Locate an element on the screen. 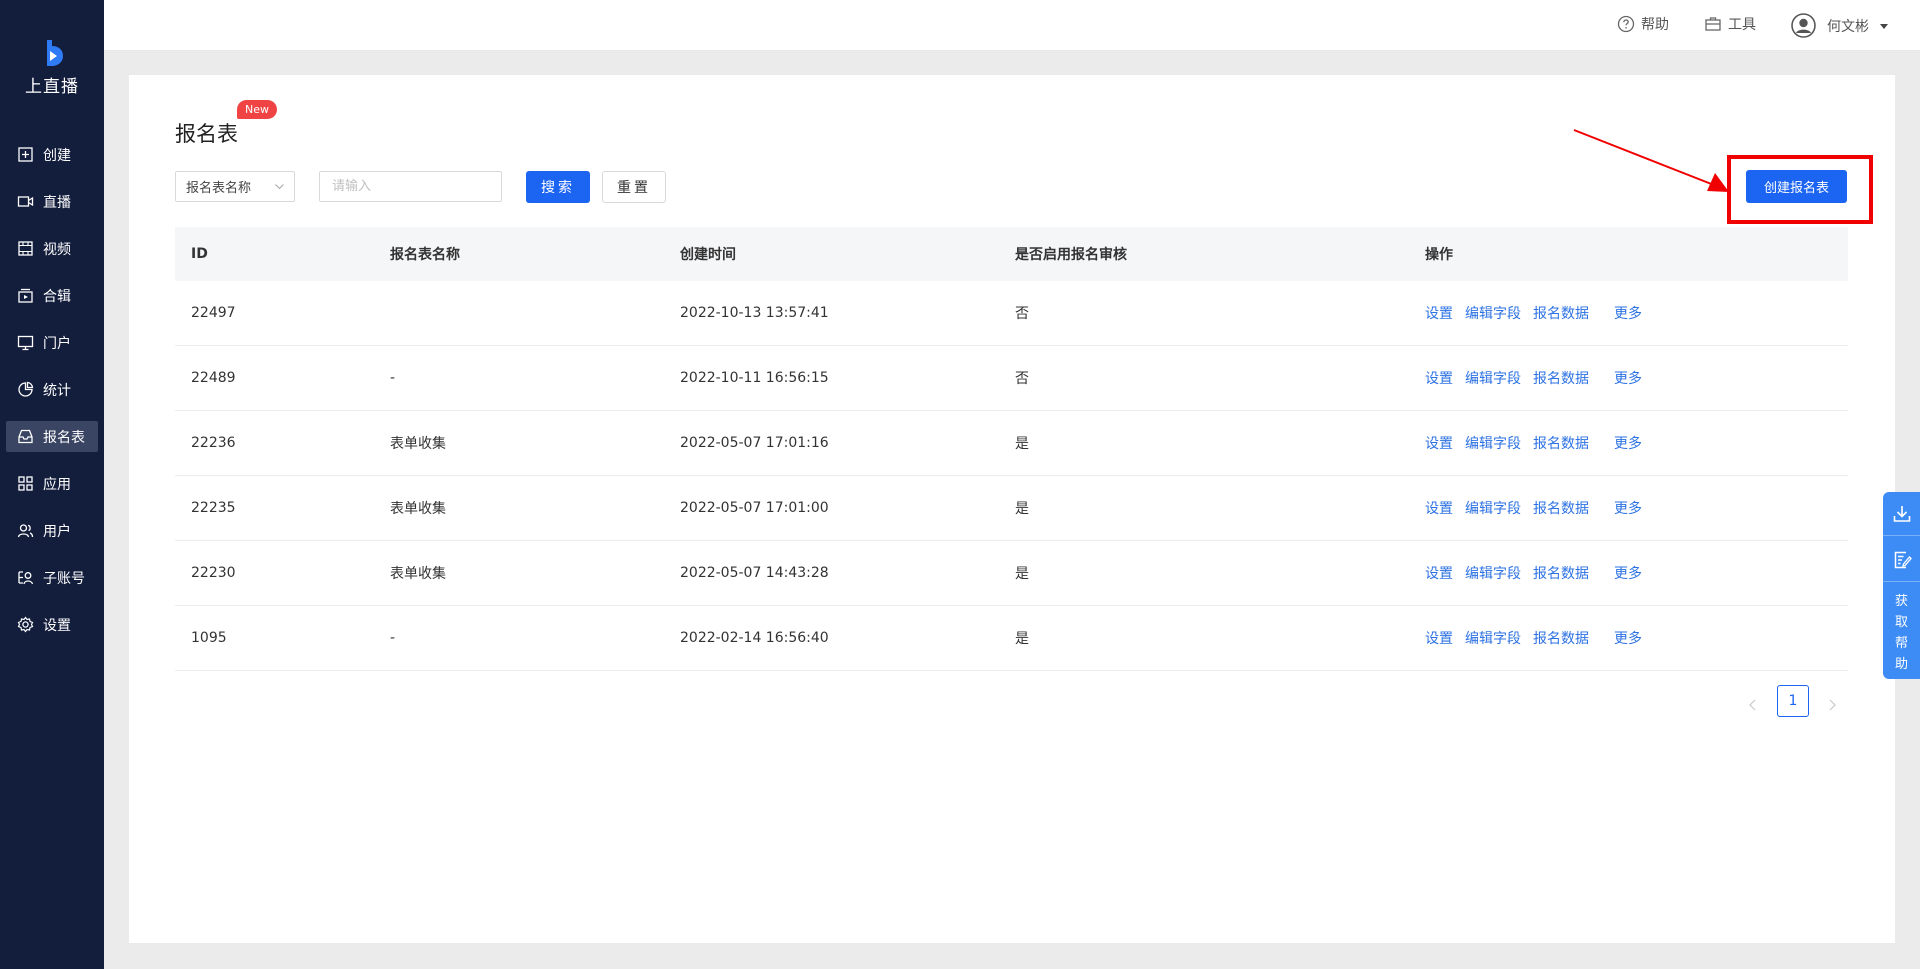 This screenshot has width=1920, height=969. table-row: 22489 - 2022-10-11 16:56:15 否 设置 编辑字段 报名数据 更多 is located at coordinates (1011, 378).